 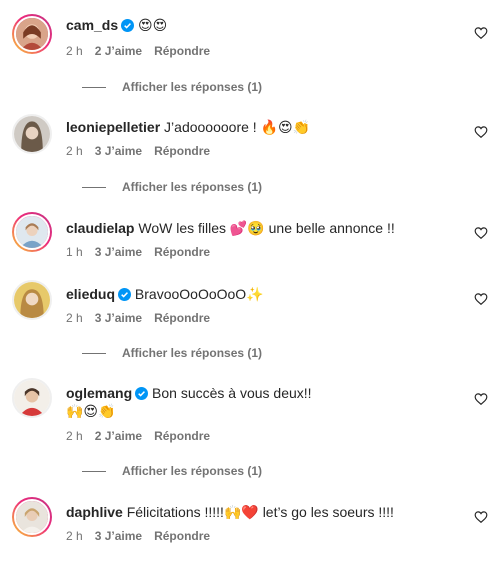 What do you see at coordinates (91, 412) in the screenshot?
I see `comment-text-continued: 🙌😍👏` at bounding box center [91, 412].